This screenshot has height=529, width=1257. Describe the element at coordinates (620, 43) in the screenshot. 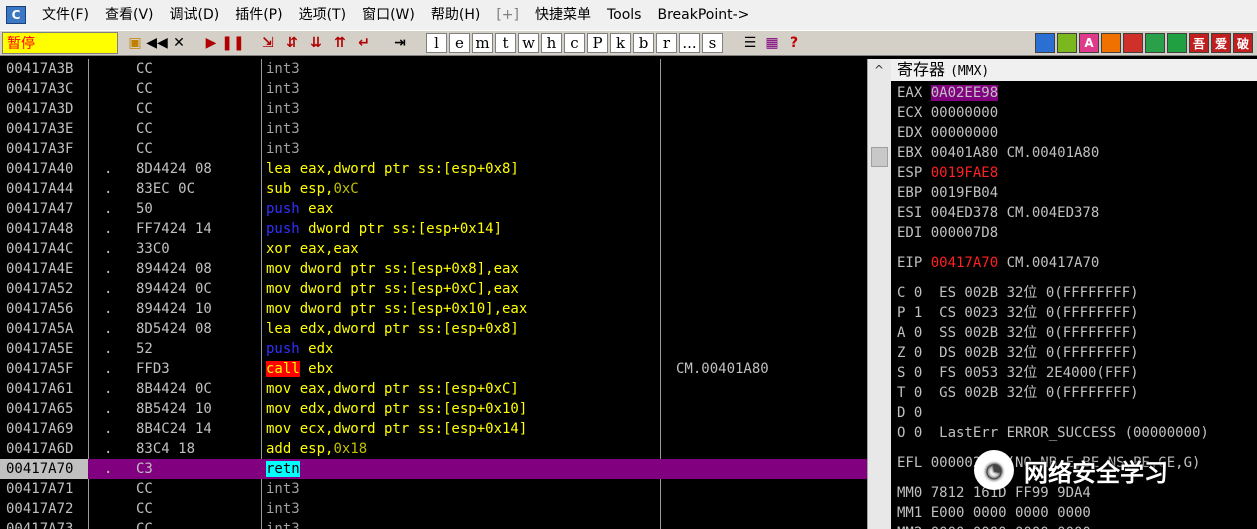

I see `window-button: k` at that location.